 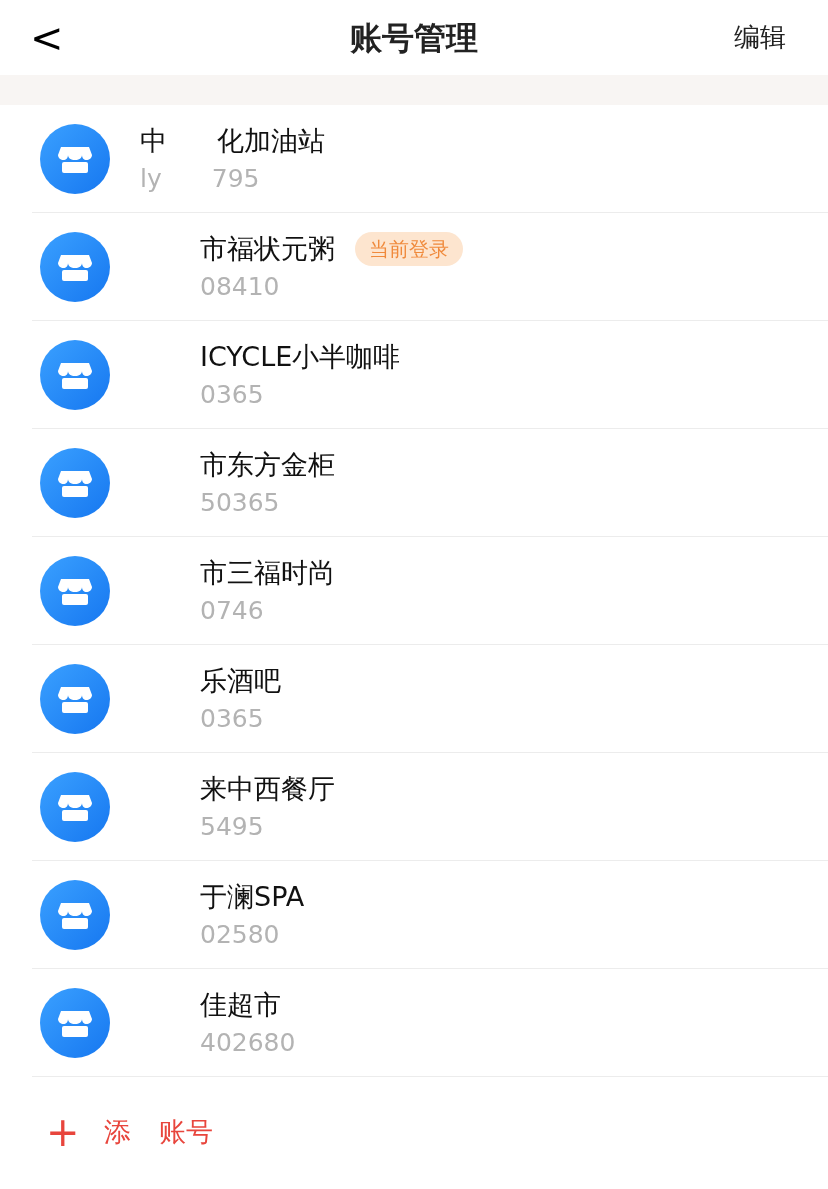 What do you see at coordinates (153, 141) in the screenshot?
I see `account-name: 中` at bounding box center [153, 141].